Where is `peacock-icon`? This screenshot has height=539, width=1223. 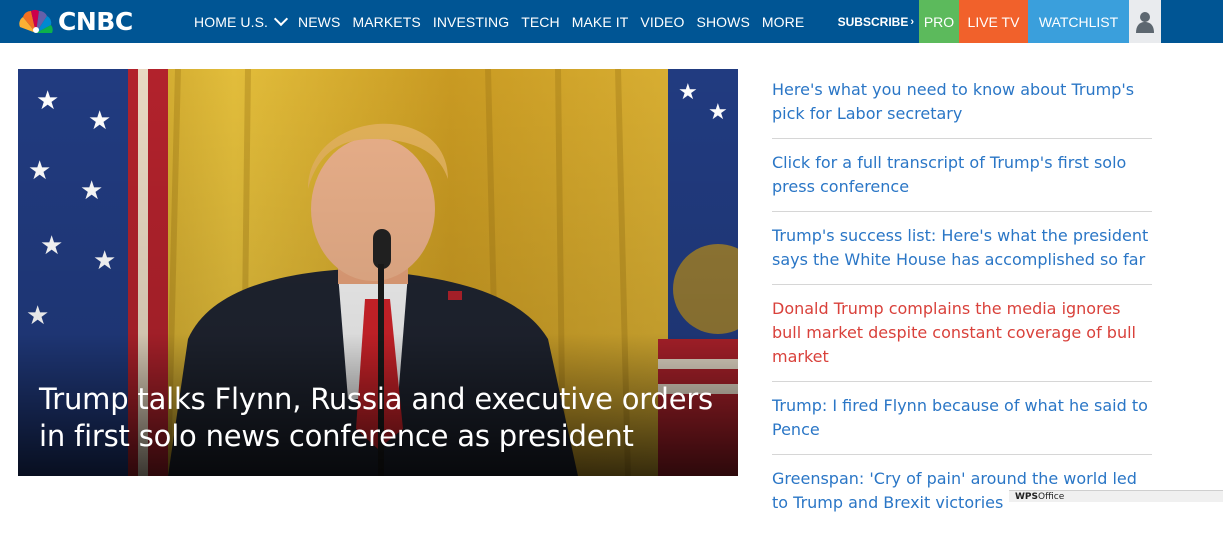
peacock-icon is located at coordinates (36, 21).